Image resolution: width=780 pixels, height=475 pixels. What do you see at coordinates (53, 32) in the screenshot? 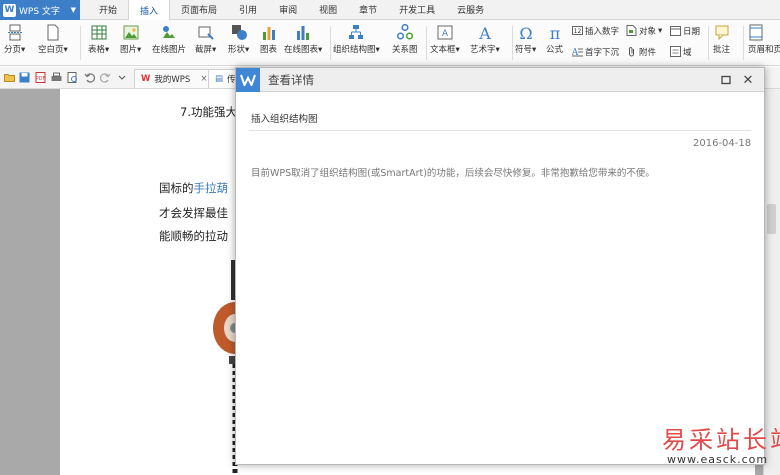
I see `blank-page-icon` at bounding box center [53, 32].